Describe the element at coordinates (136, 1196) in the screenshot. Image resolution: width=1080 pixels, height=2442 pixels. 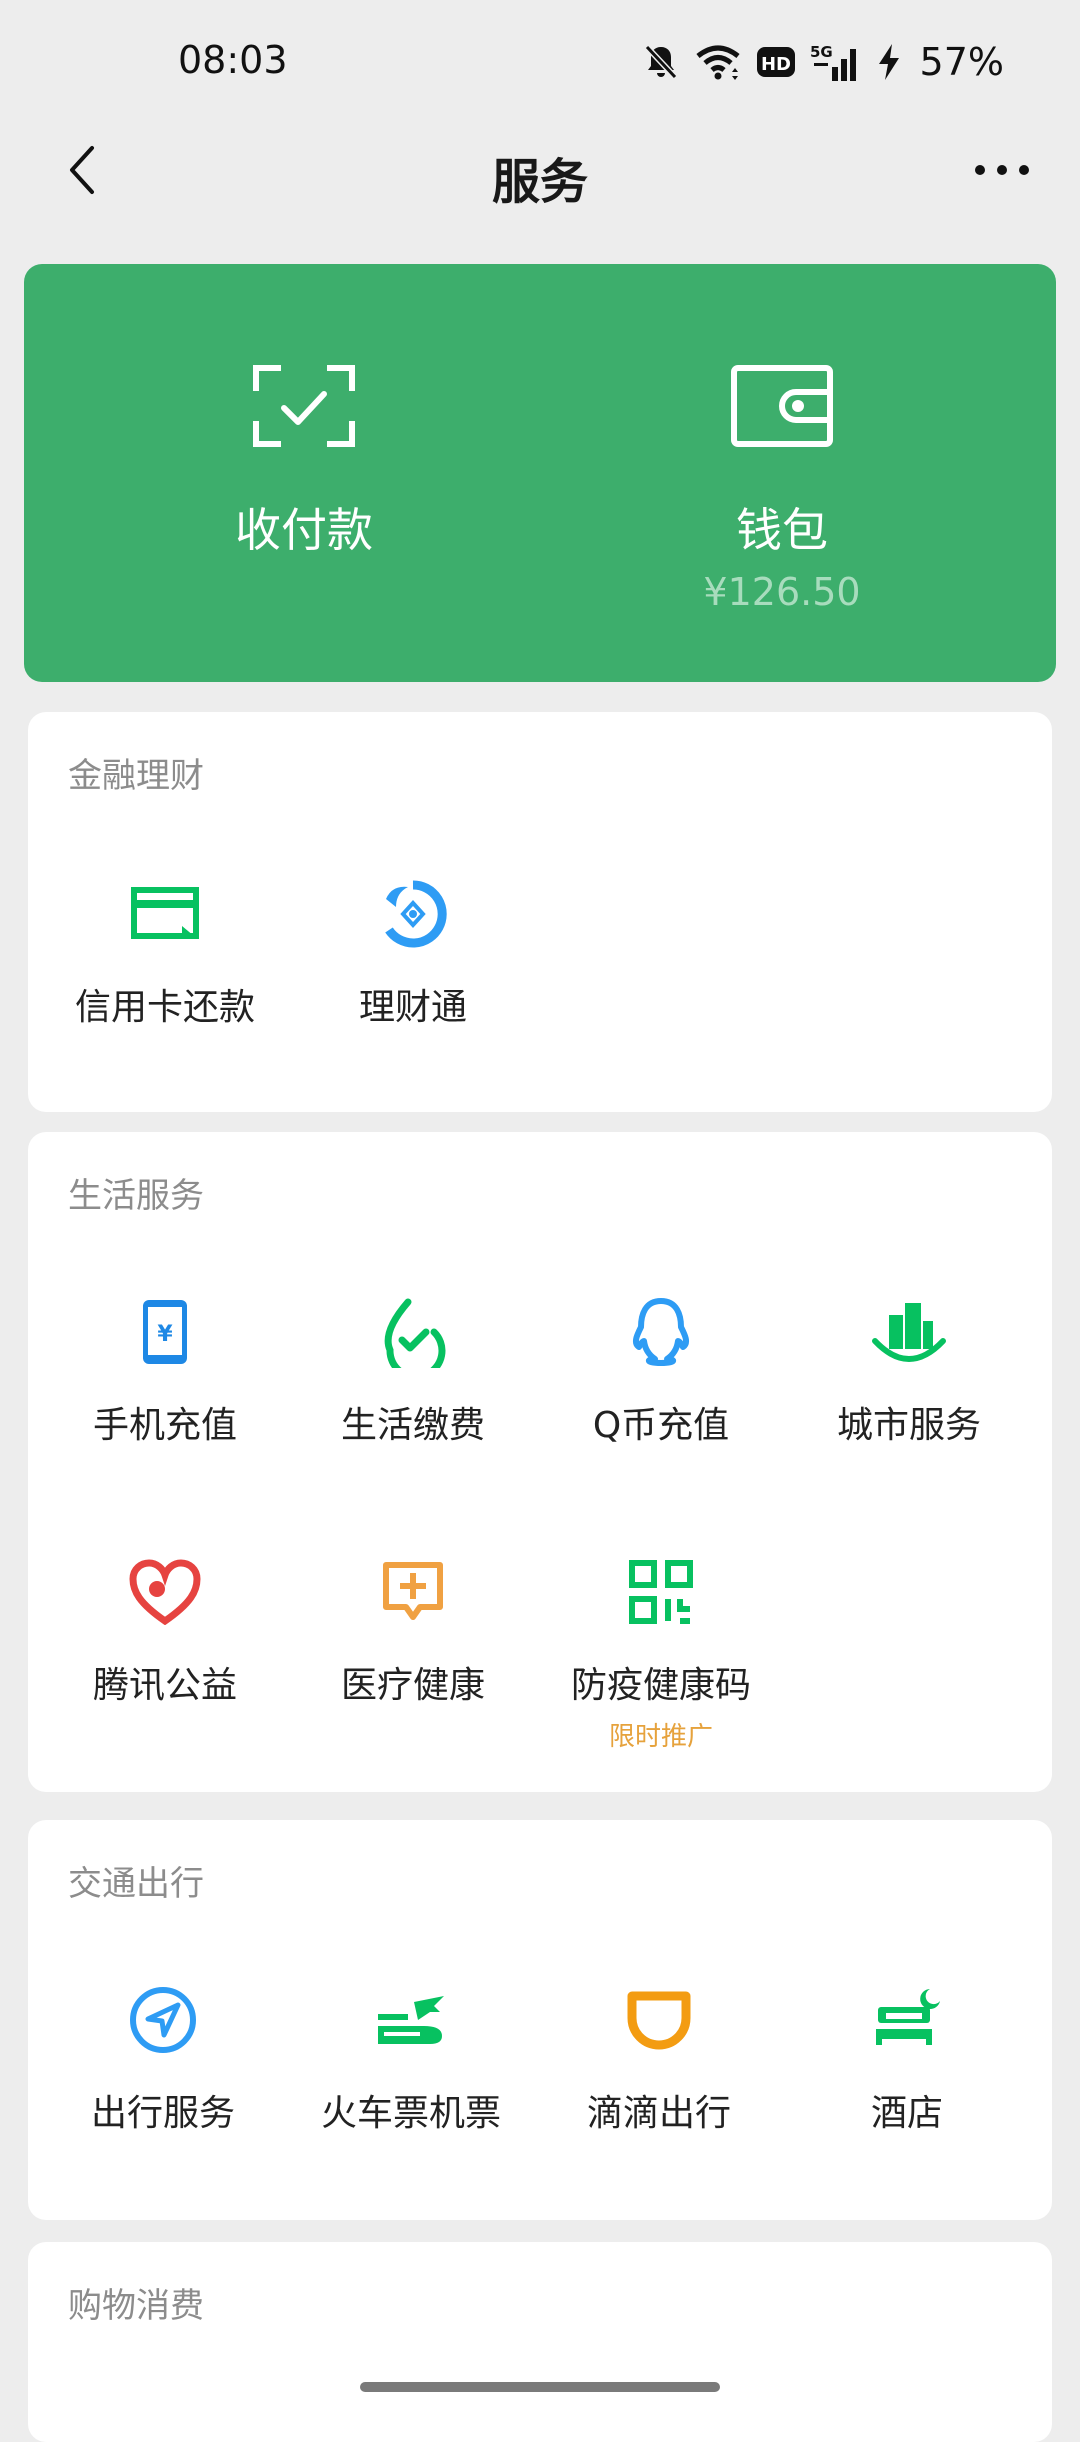
I see `section-title-life: 生活服务` at that location.